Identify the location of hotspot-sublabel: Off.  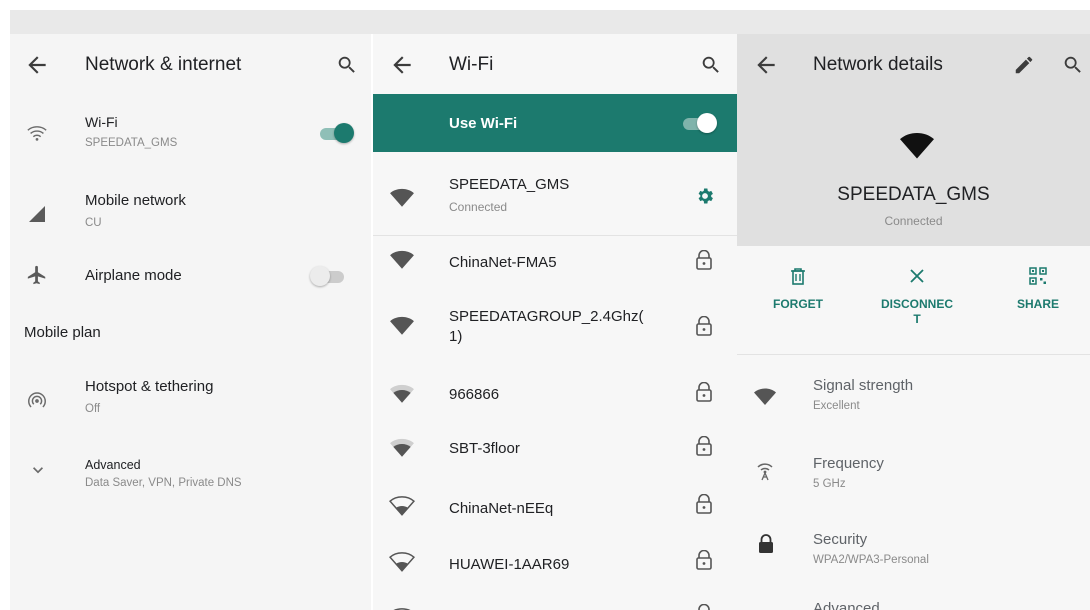
(93, 409).